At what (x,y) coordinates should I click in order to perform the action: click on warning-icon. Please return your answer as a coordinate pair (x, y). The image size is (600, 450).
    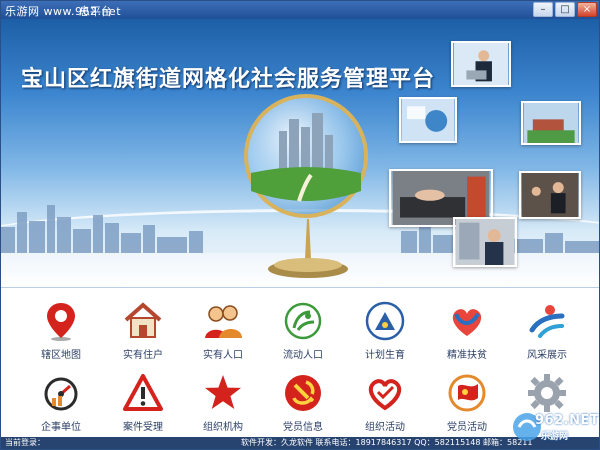
    Looking at the image, I should click on (143, 393).